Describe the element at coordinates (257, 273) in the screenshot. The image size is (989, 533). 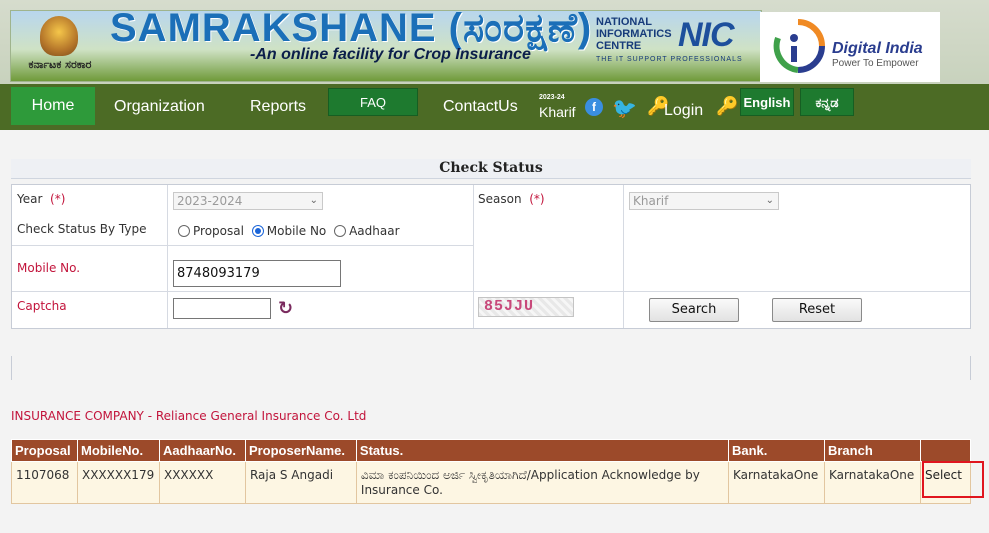
I see `mobile-input: 8748093179` at that location.